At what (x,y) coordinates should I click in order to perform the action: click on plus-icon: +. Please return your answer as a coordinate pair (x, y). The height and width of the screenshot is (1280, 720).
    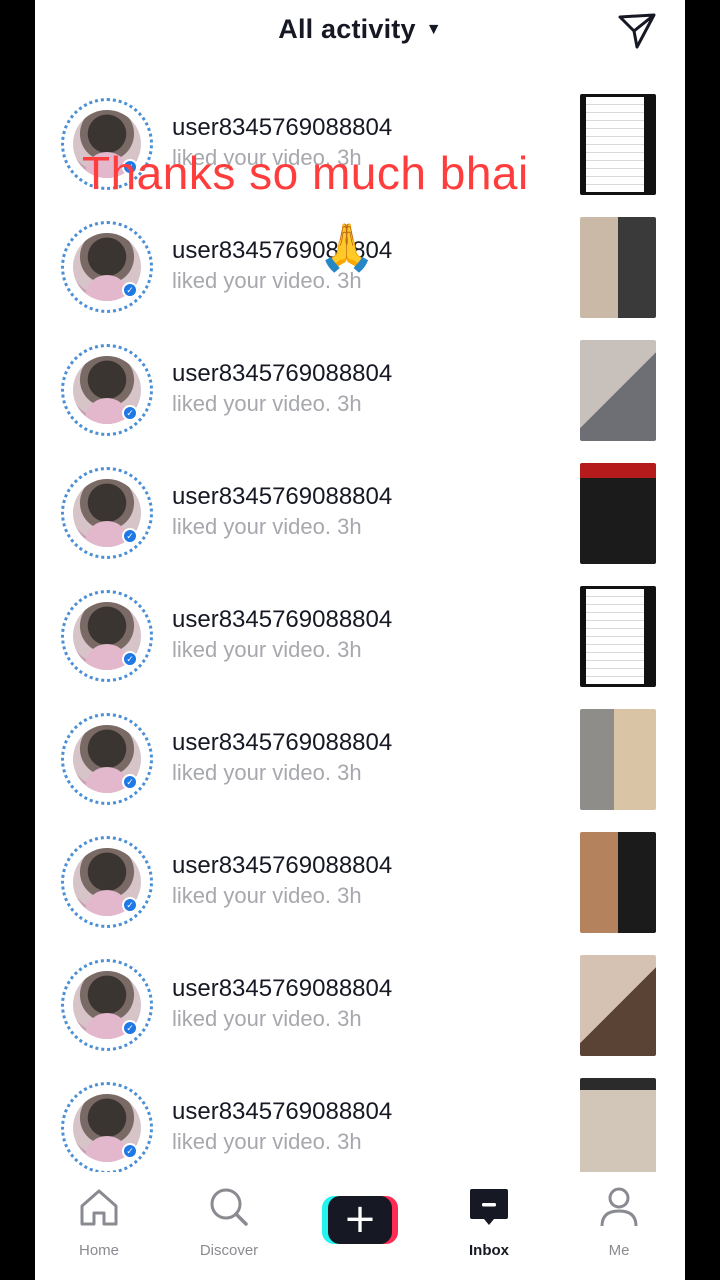
    Looking at the image, I should click on (360, 1220).